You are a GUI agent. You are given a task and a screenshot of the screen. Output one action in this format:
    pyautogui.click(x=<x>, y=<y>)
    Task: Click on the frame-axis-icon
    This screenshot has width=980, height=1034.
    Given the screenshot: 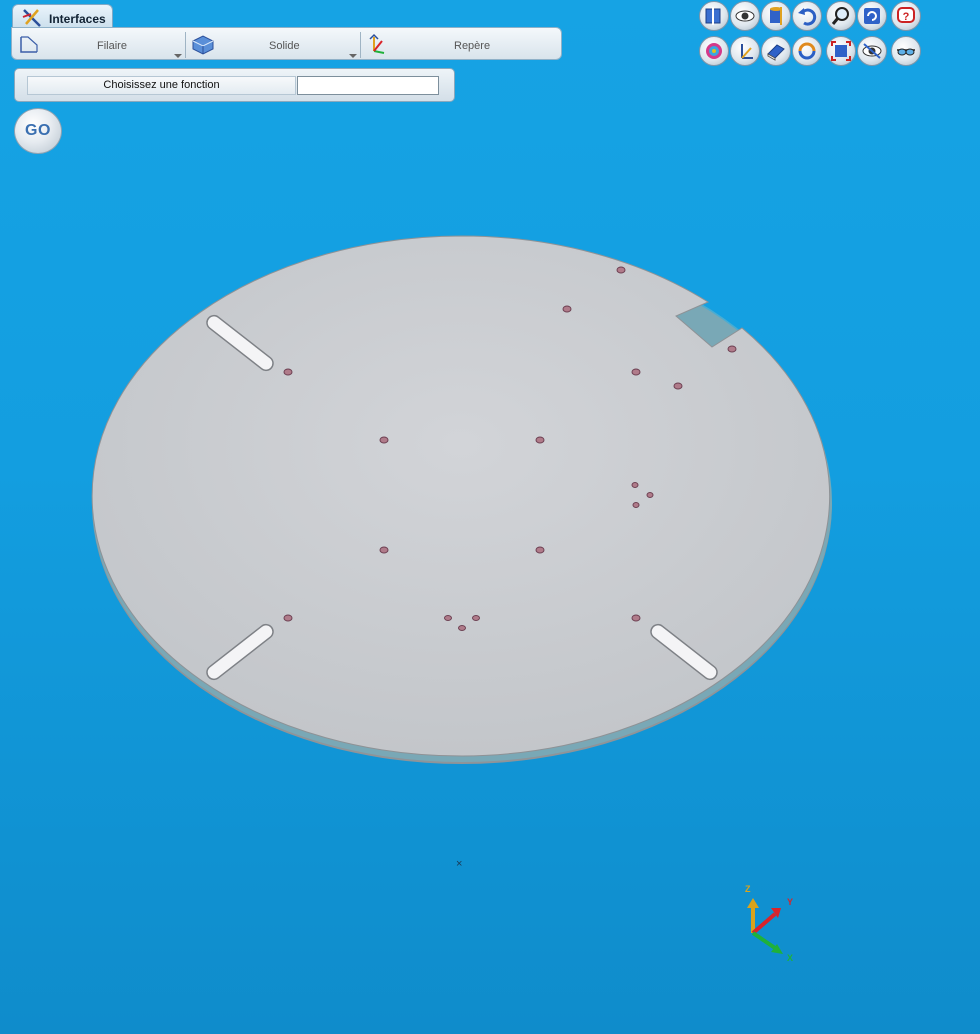 What is the action you would take?
    pyautogui.click(x=377, y=46)
    